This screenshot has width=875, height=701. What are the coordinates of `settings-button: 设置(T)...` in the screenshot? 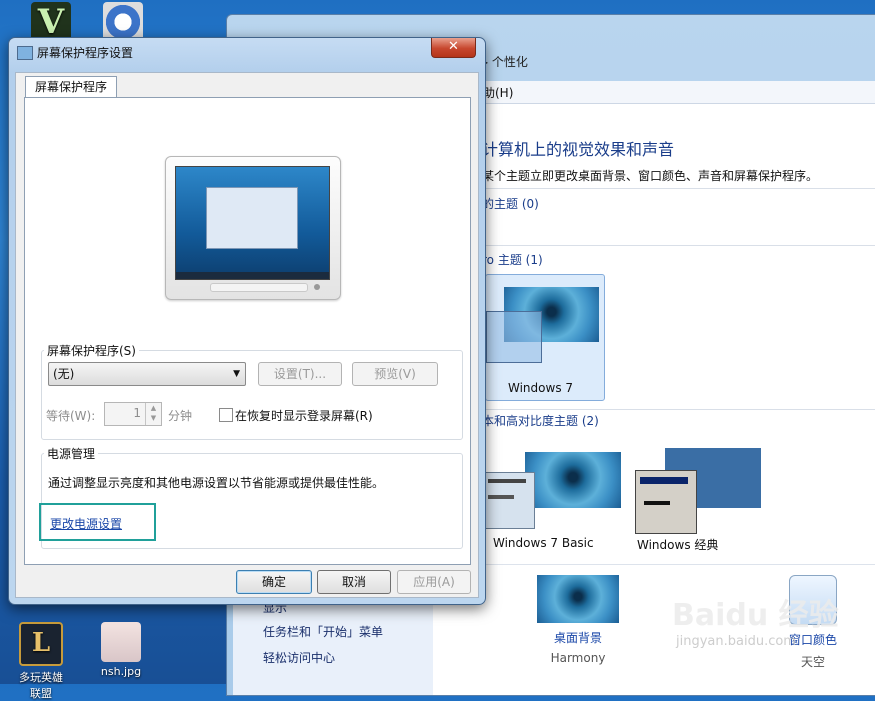 It's located at (300, 374).